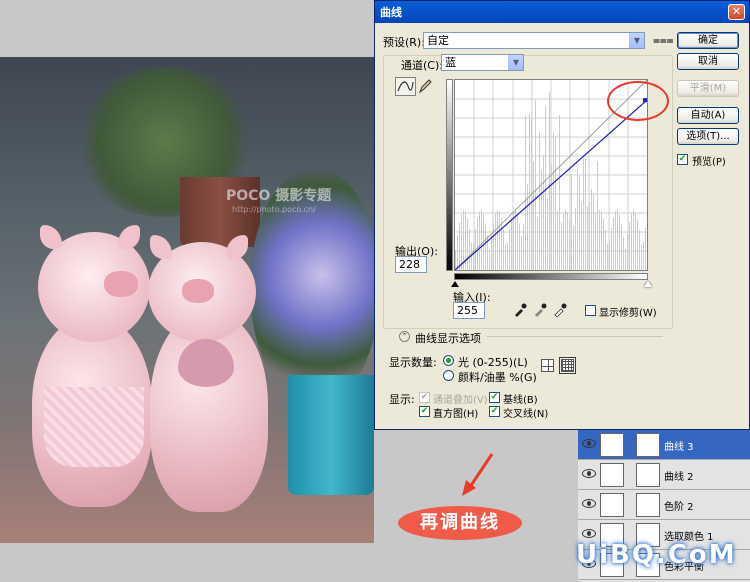 Image resolution: width=750 pixels, height=582 pixels. I want to click on pigment-radio, so click(448, 375).